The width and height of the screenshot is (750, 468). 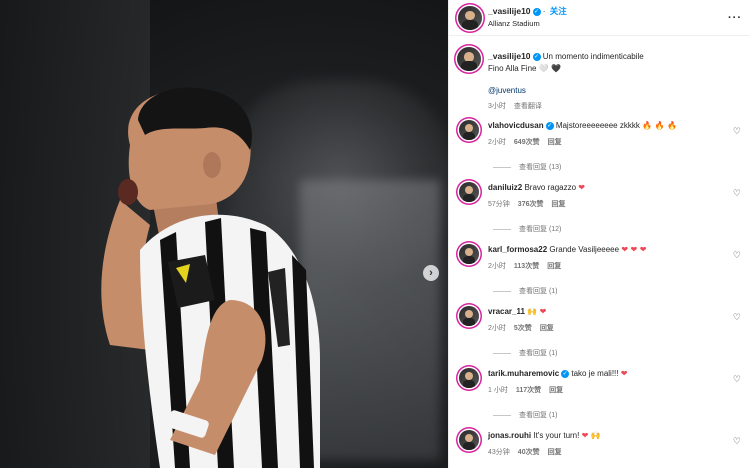 What do you see at coordinates (527, 24) in the screenshot?
I see `location-link: Allianz Stadium` at bounding box center [527, 24].